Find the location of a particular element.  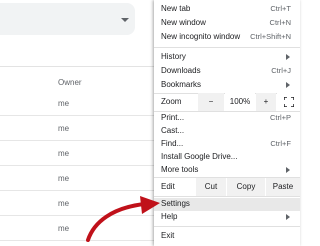

menu-item-find: Find... Ctrl+F is located at coordinates (227, 144).